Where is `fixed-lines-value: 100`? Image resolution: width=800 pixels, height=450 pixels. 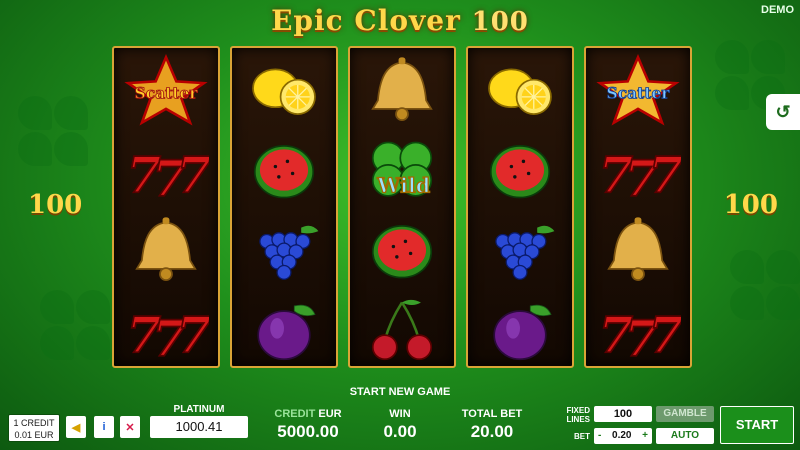 fixed-lines-value: 100 is located at coordinates (623, 414).